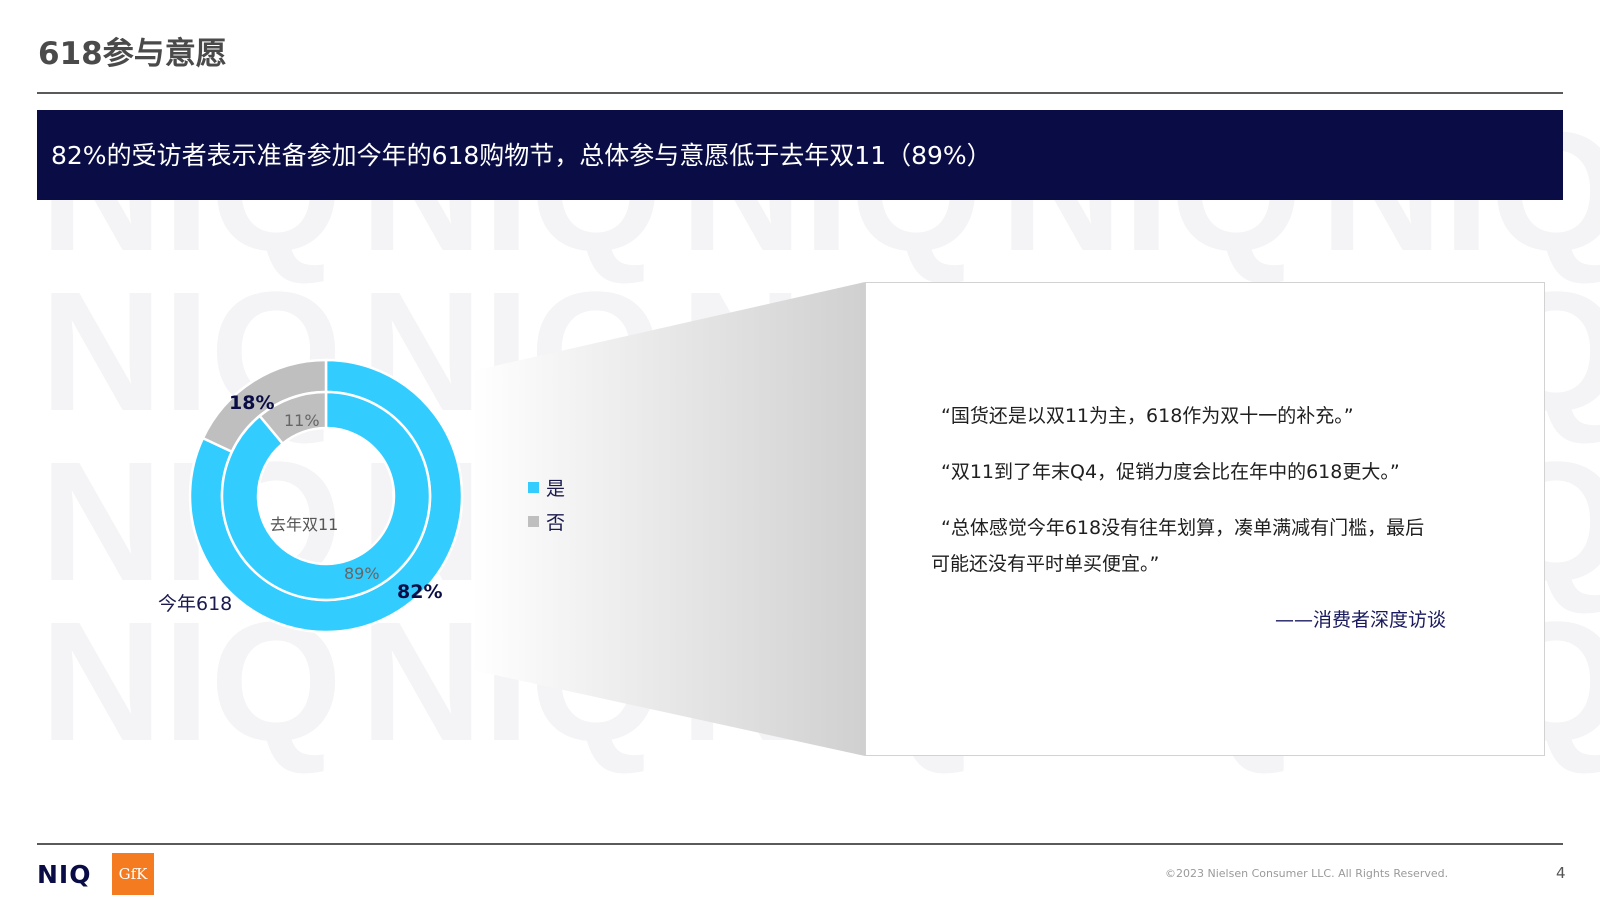 The width and height of the screenshot is (1600, 900). Describe the element at coordinates (1561, 873) in the screenshot. I see `page-number: 4` at that location.